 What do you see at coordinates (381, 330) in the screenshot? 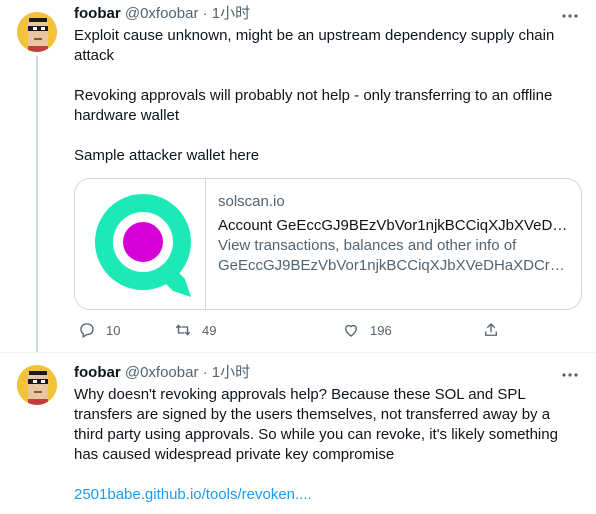
I see `like-count: 196` at bounding box center [381, 330].